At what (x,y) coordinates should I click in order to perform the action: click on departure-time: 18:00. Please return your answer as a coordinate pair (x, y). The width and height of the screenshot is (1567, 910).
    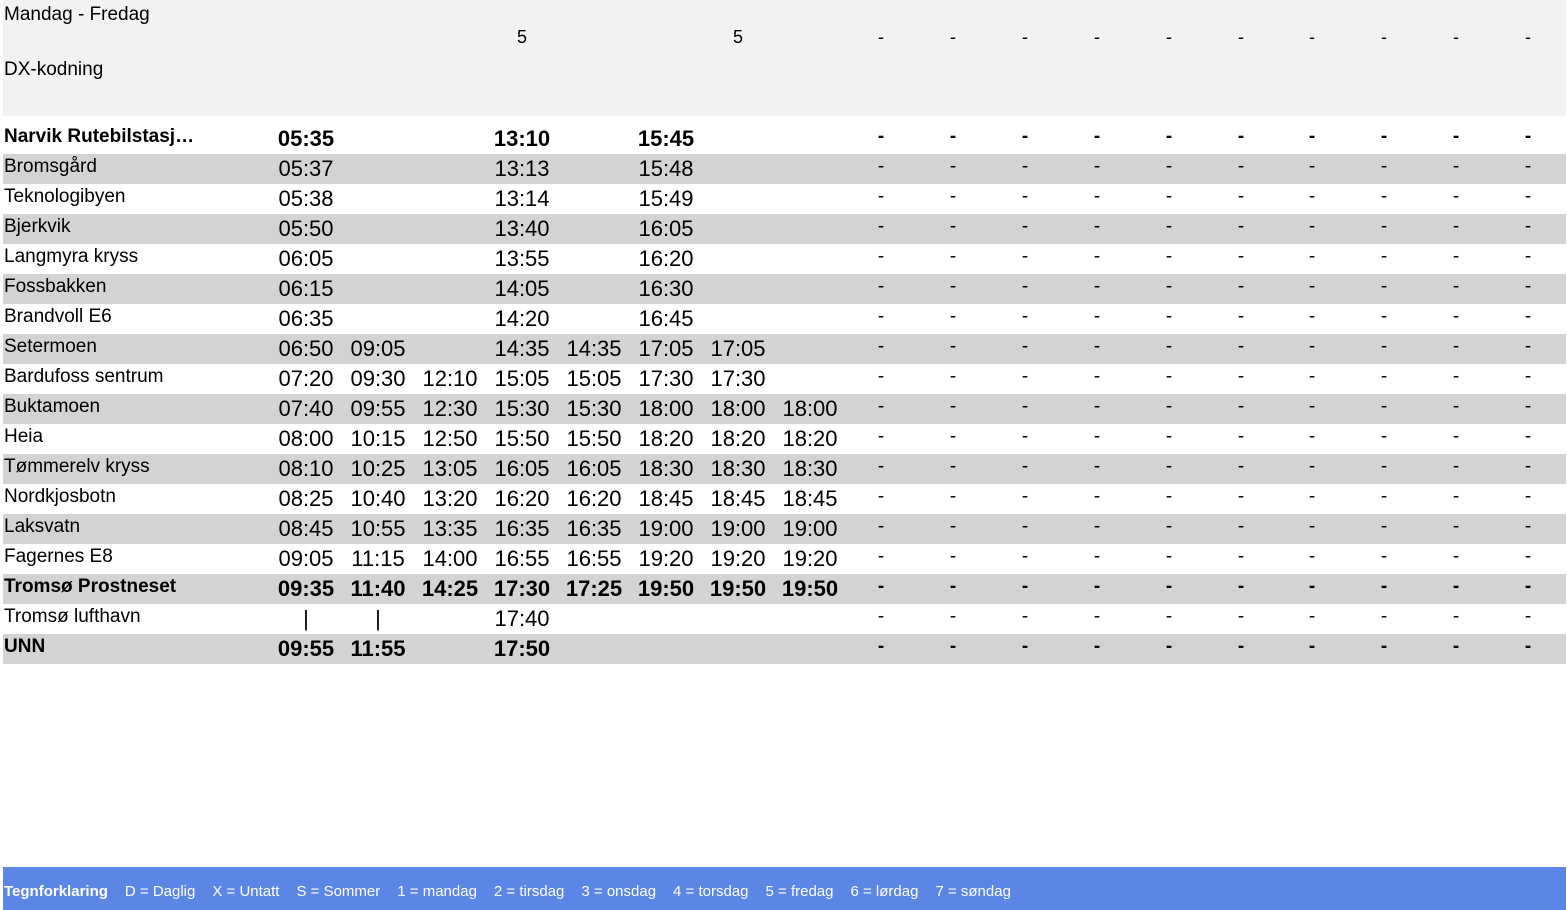
    Looking at the image, I should click on (666, 408).